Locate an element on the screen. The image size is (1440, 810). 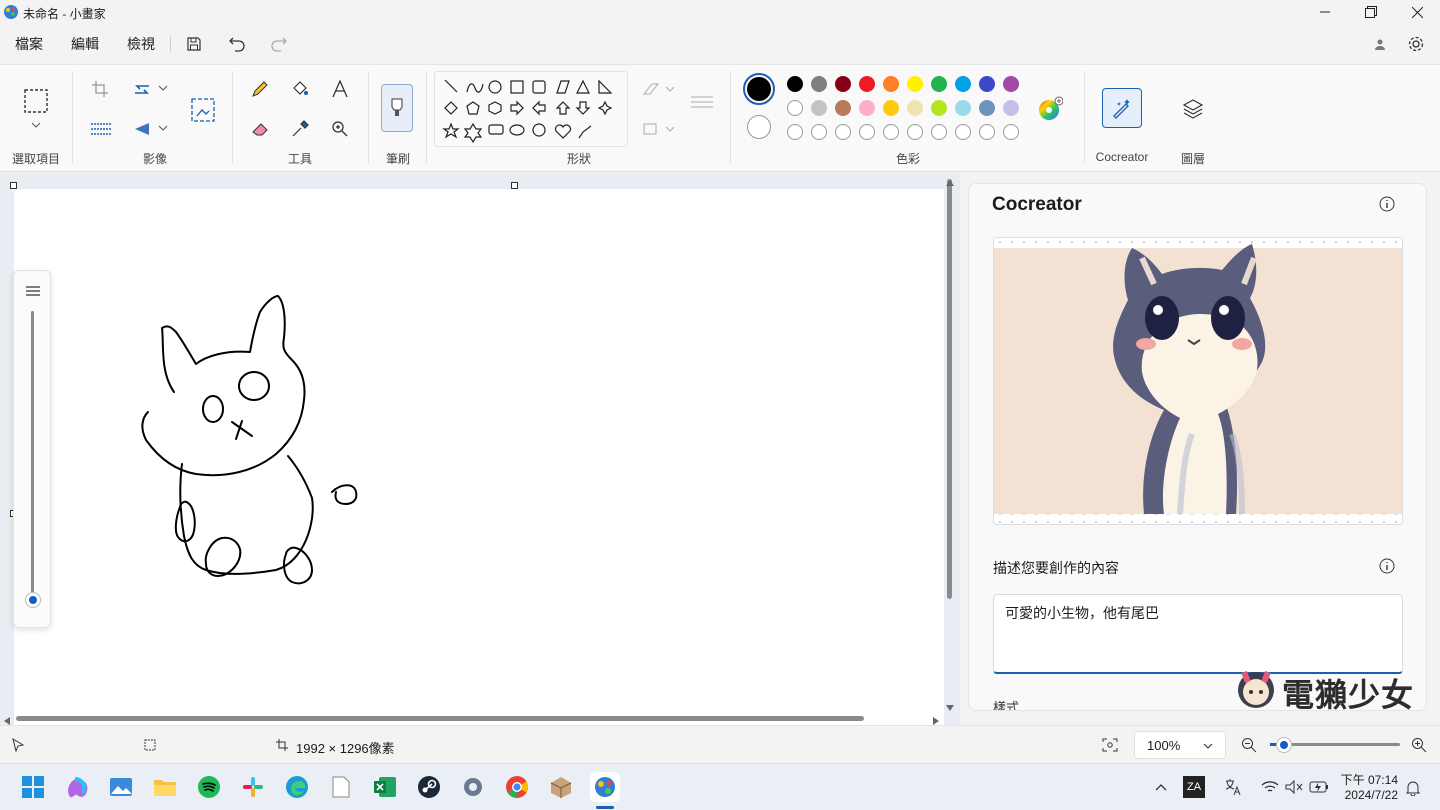
scroll-down-arrow-icon is located at coordinates (950, 705).